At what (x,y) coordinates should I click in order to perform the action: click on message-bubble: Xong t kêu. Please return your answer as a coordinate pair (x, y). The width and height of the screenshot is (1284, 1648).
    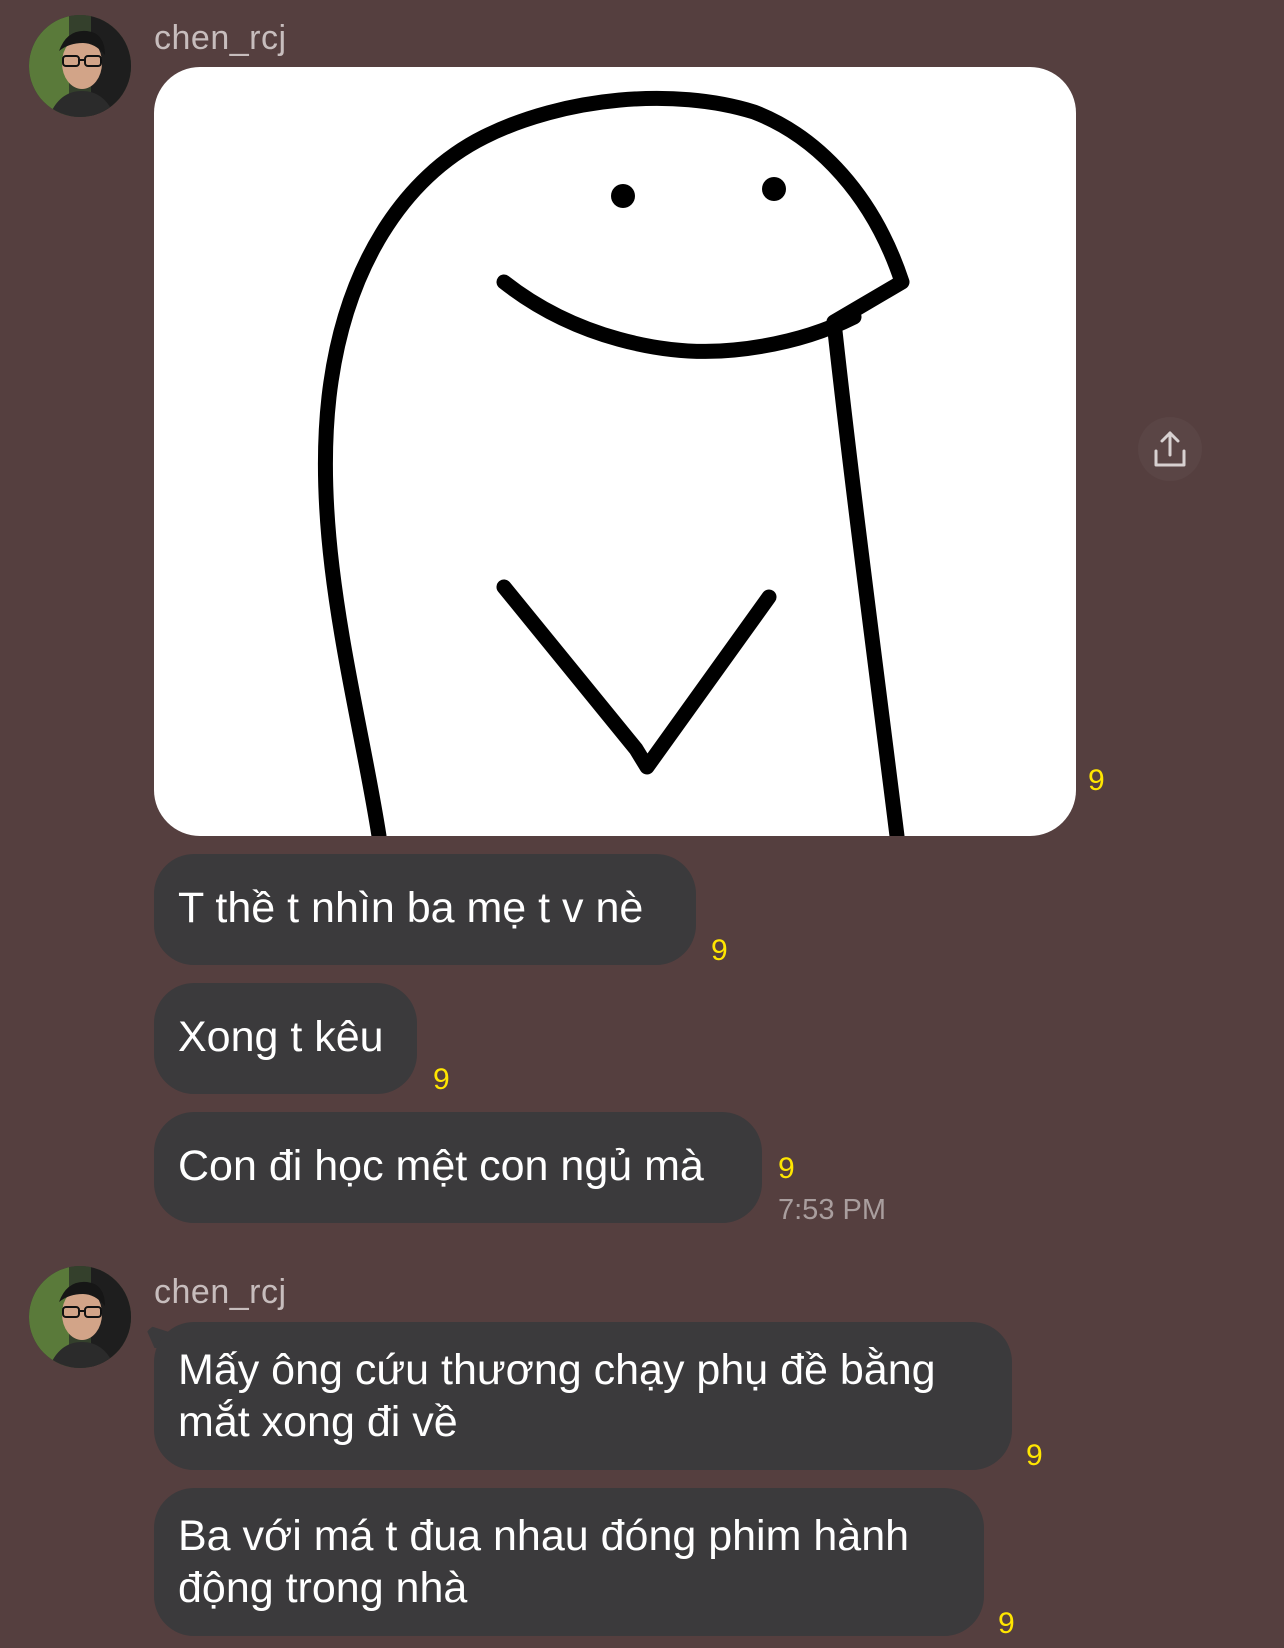
    Looking at the image, I should click on (285, 1038).